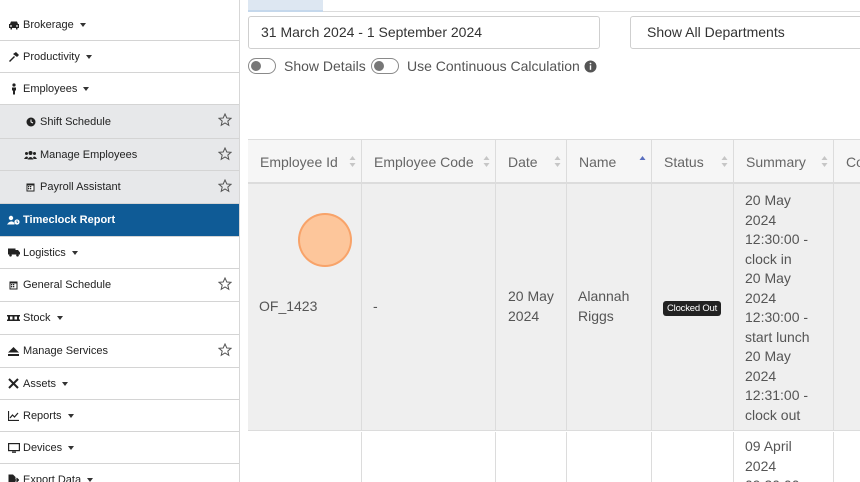 The image size is (860, 482). Describe the element at coordinates (119, 473) in the screenshot. I see `sidebar-item-export-data: Export Data` at that location.